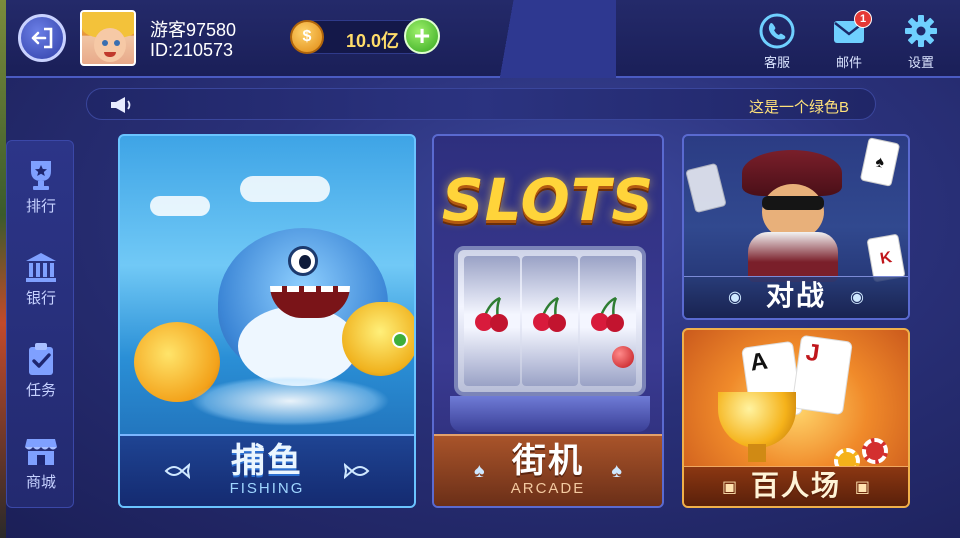 Image resolution: width=960 pixels, height=538 pixels. I want to click on jack-card: J, so click(822, 375).